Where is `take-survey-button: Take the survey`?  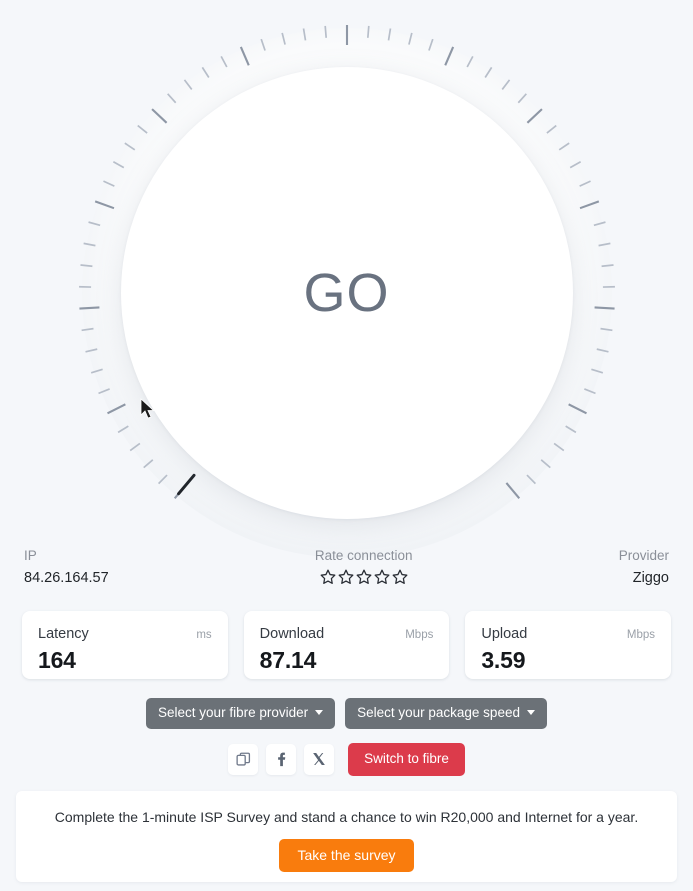 take-survey-button: Take the survey is located at coordinates (346, 855).